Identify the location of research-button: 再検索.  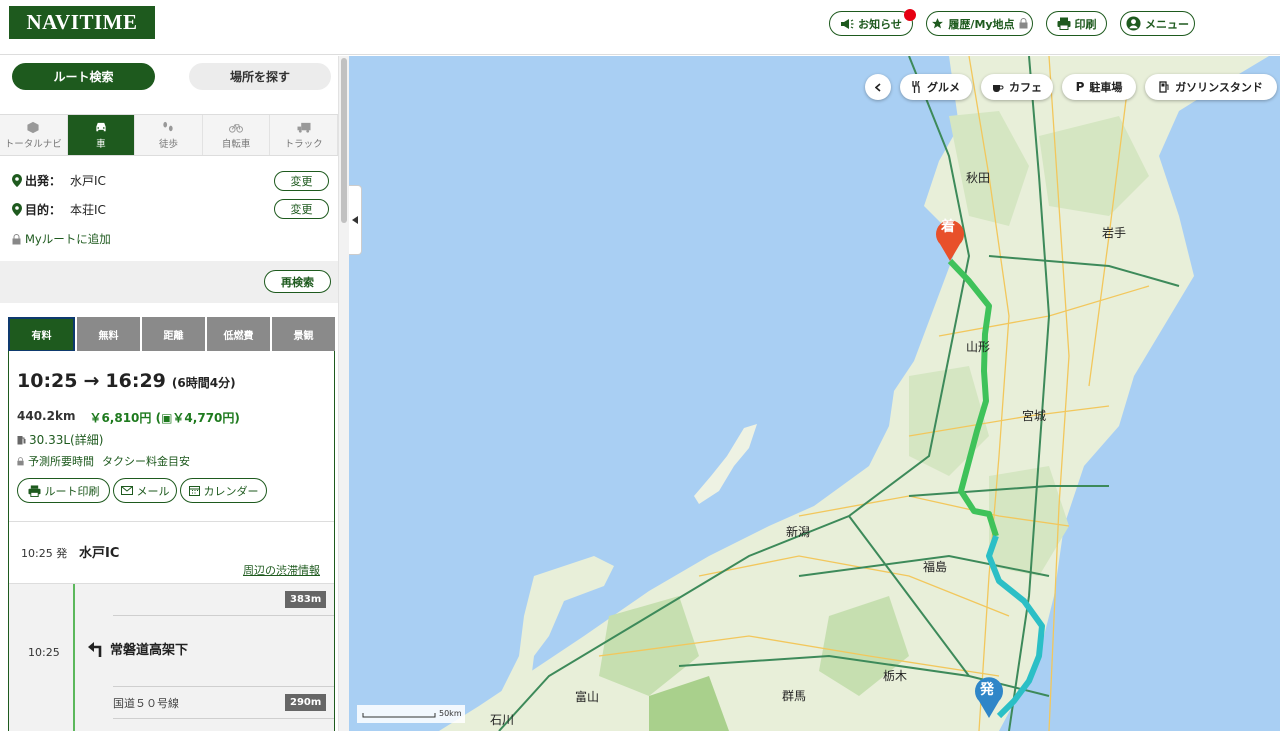
(297, 281).